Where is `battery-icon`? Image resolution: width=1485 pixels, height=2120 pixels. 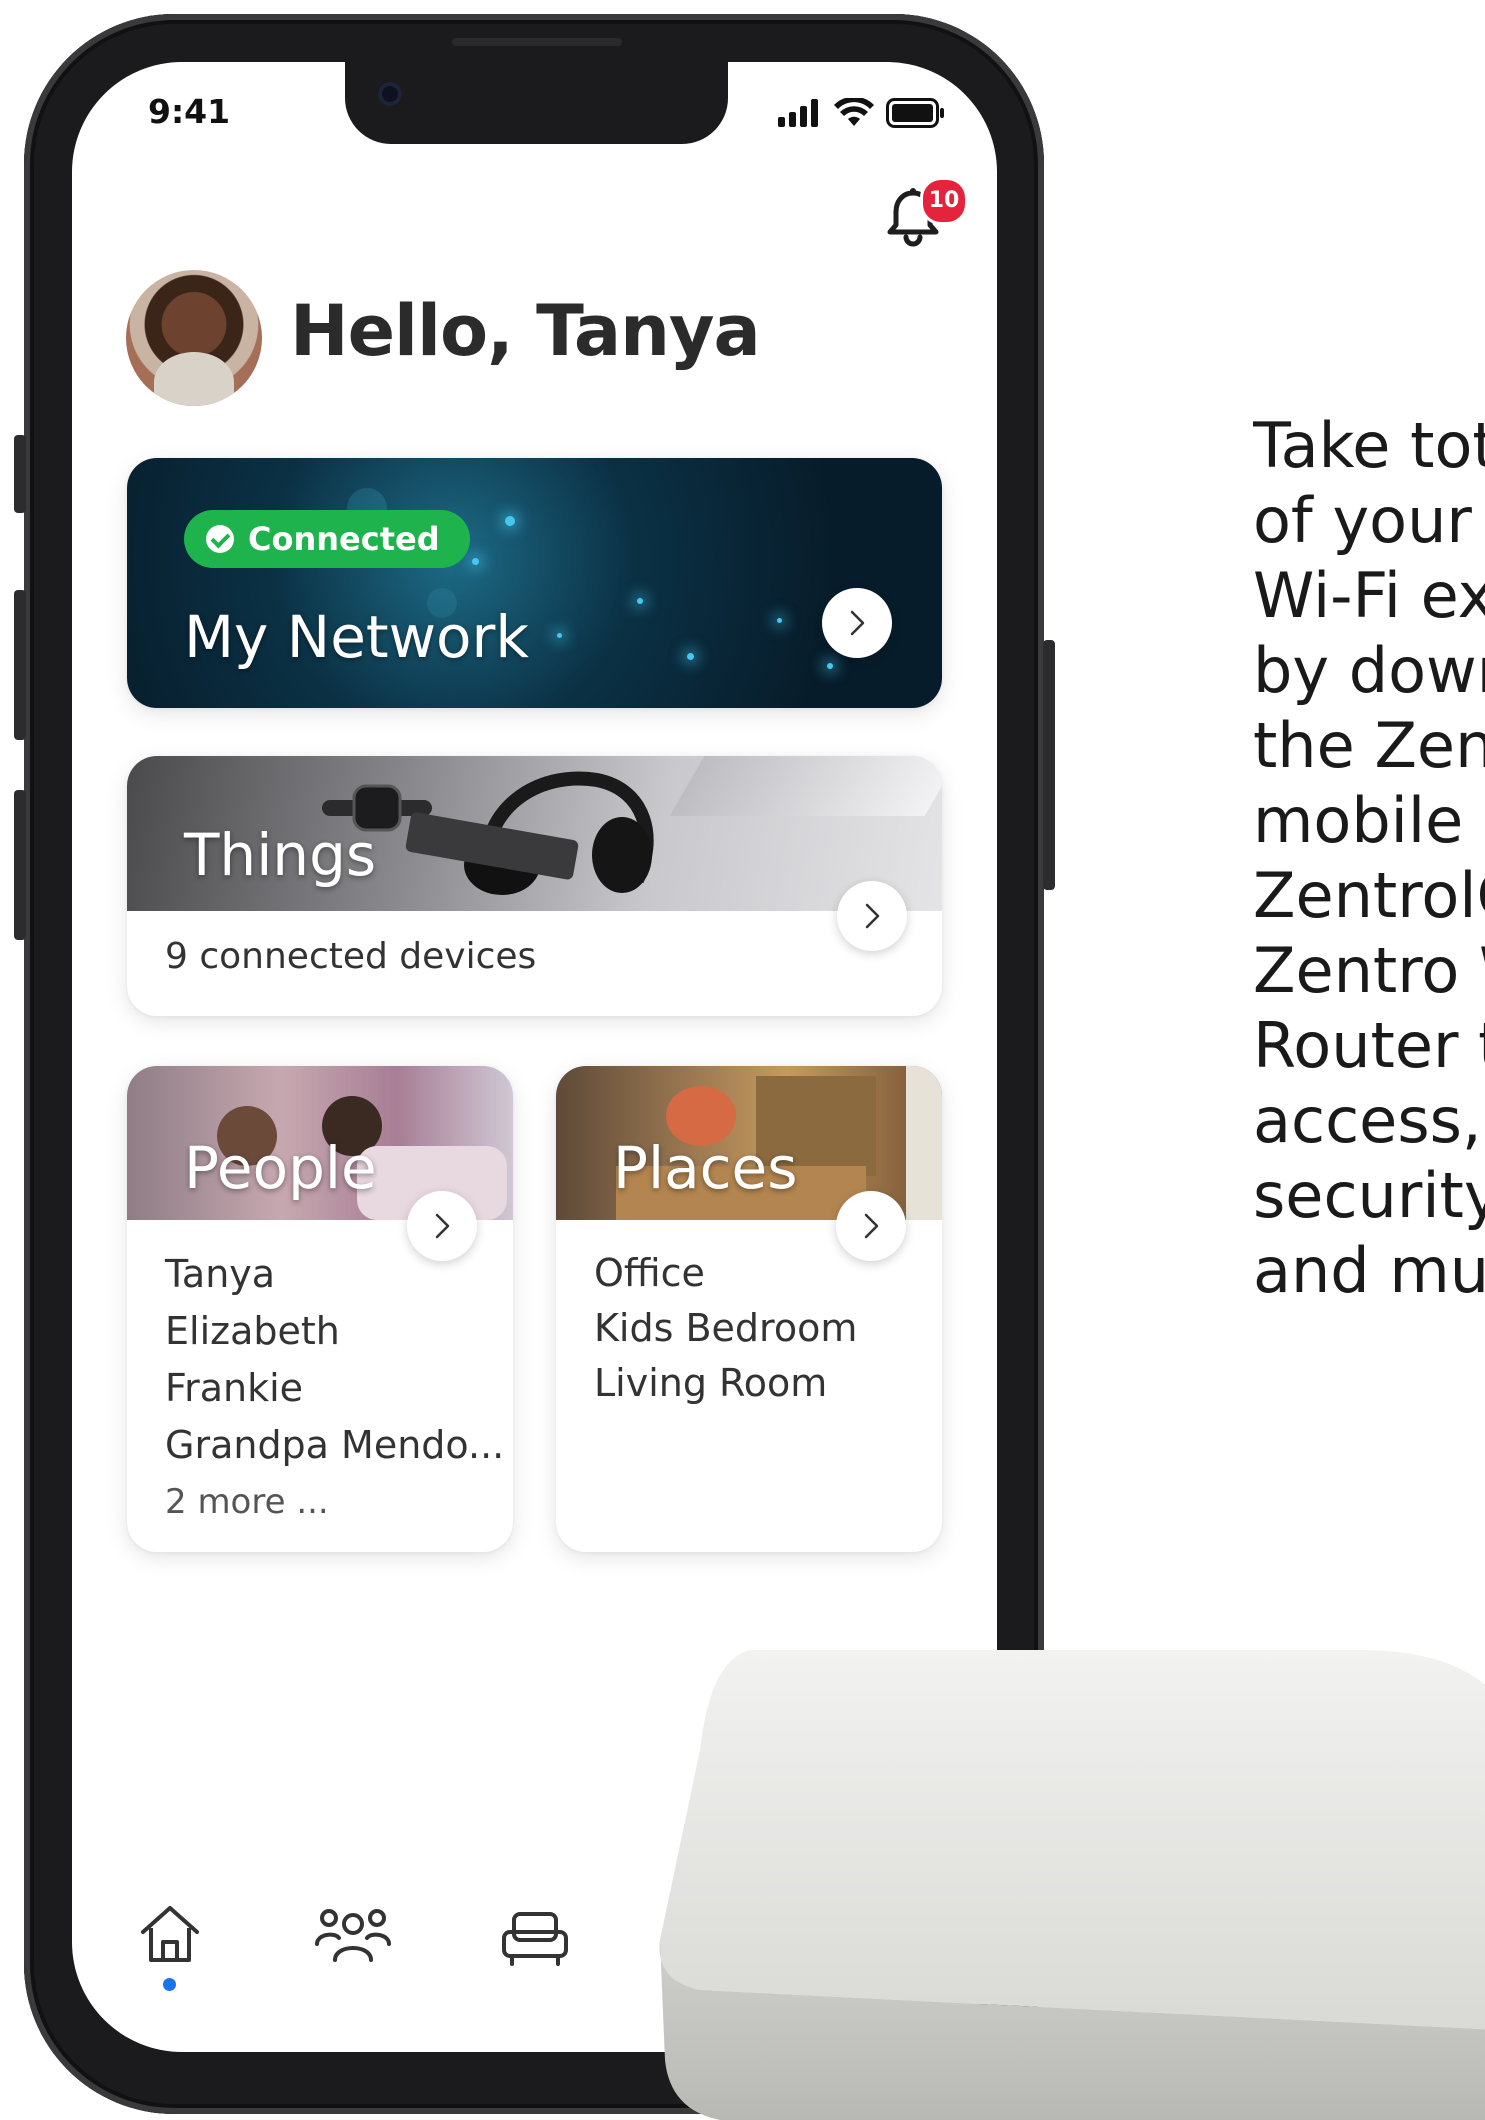 battery-icon is located at coordinates (915, 113).